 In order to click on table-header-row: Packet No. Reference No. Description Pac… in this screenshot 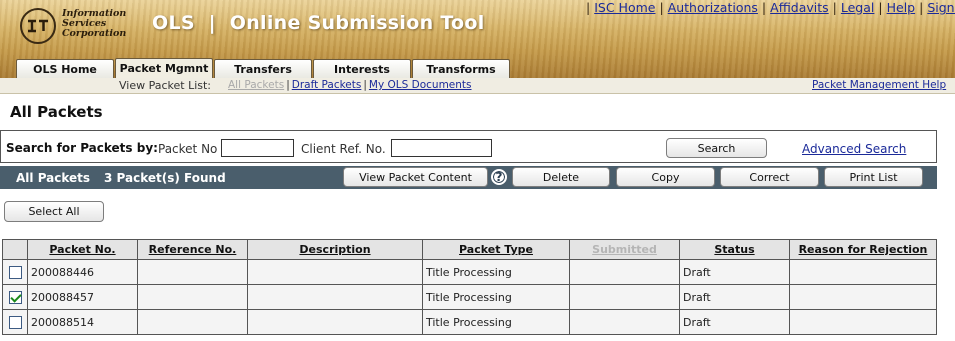, I will do `click(469, 249)`.